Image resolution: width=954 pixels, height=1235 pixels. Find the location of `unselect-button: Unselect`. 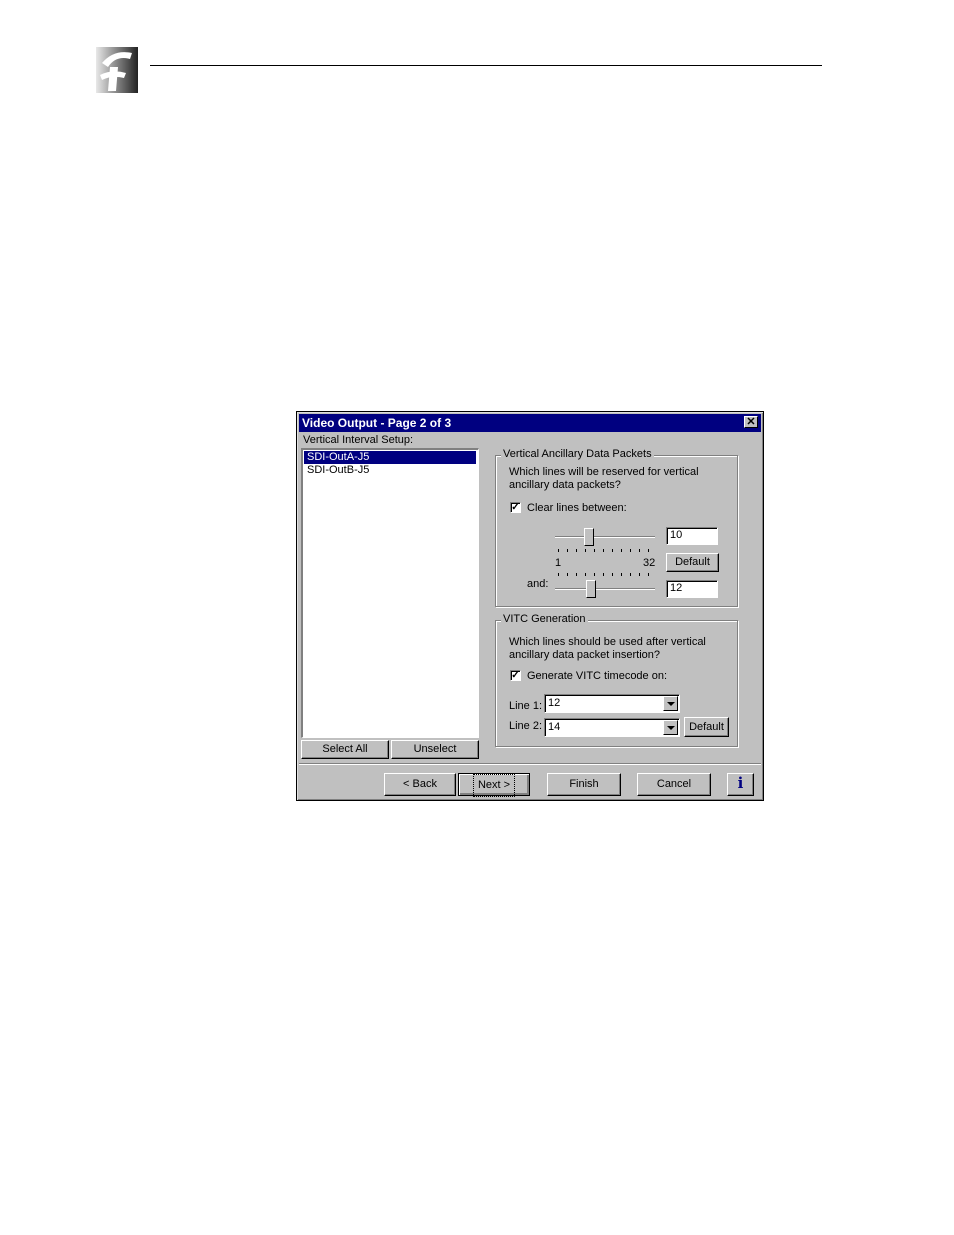

unselect-button: Unselect is located at coordinates (435, 749).